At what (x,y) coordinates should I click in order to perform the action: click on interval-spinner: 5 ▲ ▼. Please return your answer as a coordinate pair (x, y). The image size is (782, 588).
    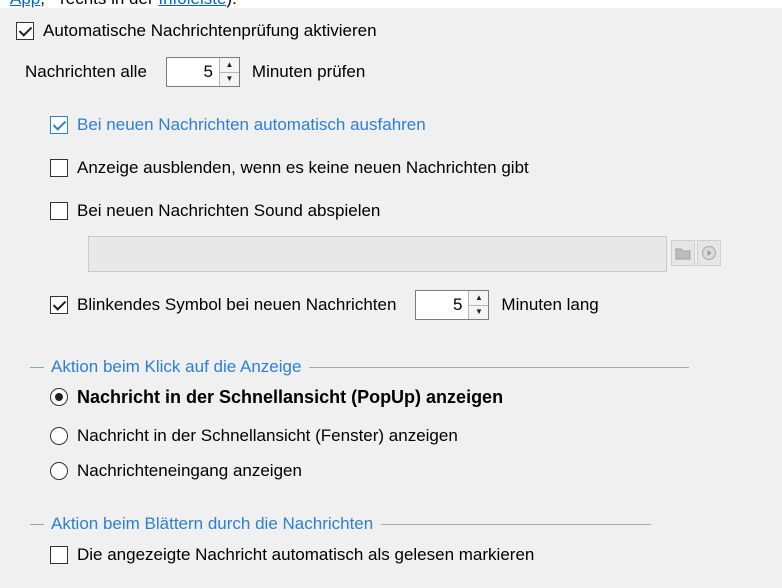
    Looking at the image, I should click on (202, 72).